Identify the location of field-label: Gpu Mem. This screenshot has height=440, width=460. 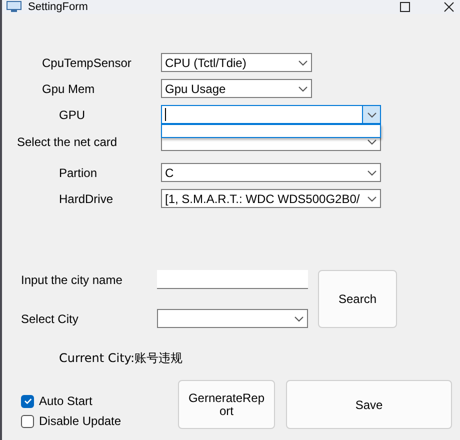
(68, 89).